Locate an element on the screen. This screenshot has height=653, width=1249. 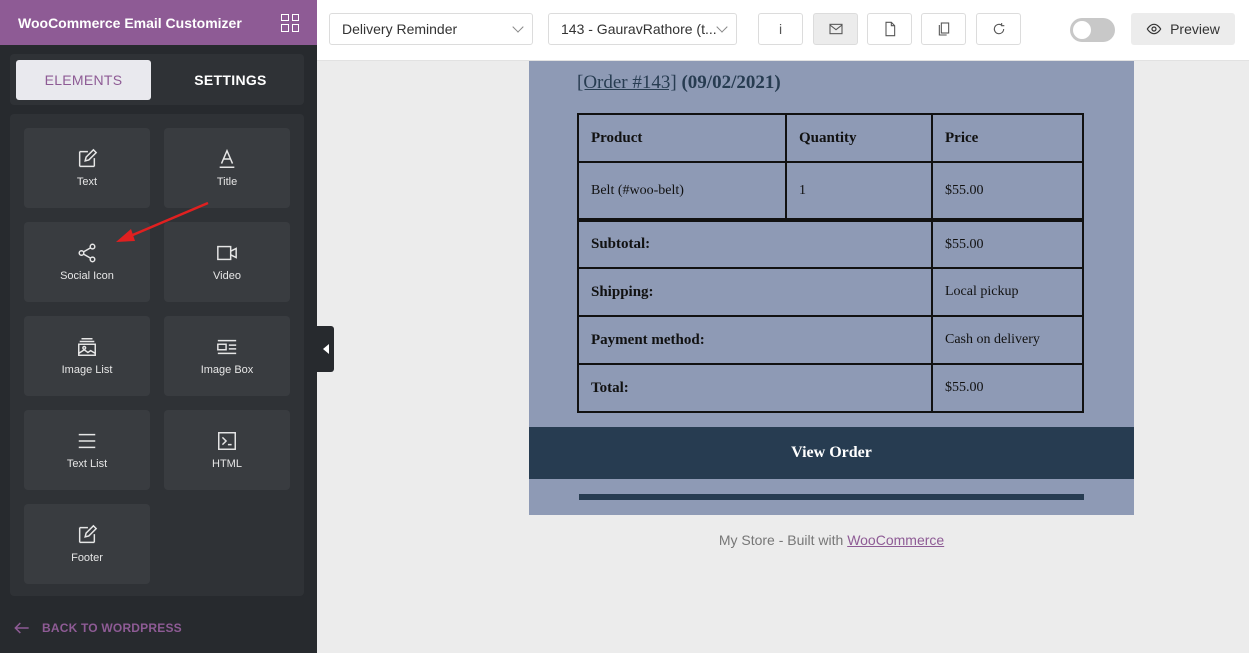
element-label: Video is located at coordinates (227, 276).